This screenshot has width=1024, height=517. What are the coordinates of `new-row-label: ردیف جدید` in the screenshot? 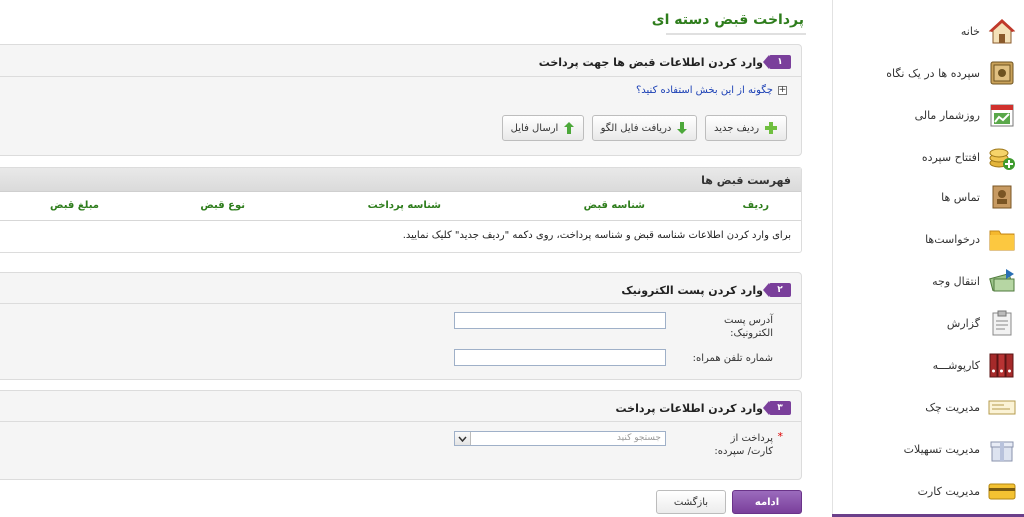 It's located at (736, 128).